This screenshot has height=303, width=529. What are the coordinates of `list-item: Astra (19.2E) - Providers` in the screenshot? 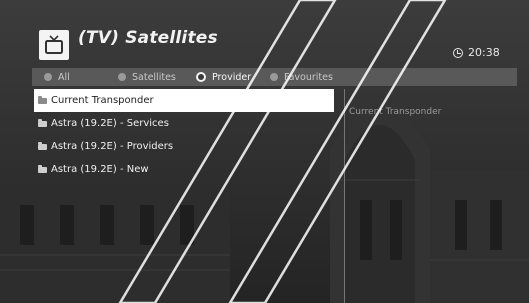 It's located at (184, 146).